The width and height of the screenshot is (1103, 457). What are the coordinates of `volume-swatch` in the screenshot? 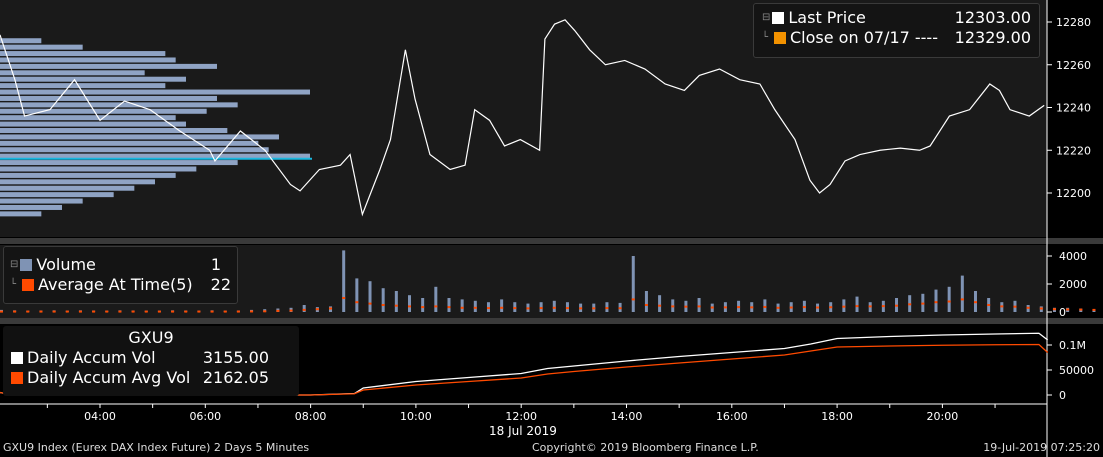 It's located at (26, 265).